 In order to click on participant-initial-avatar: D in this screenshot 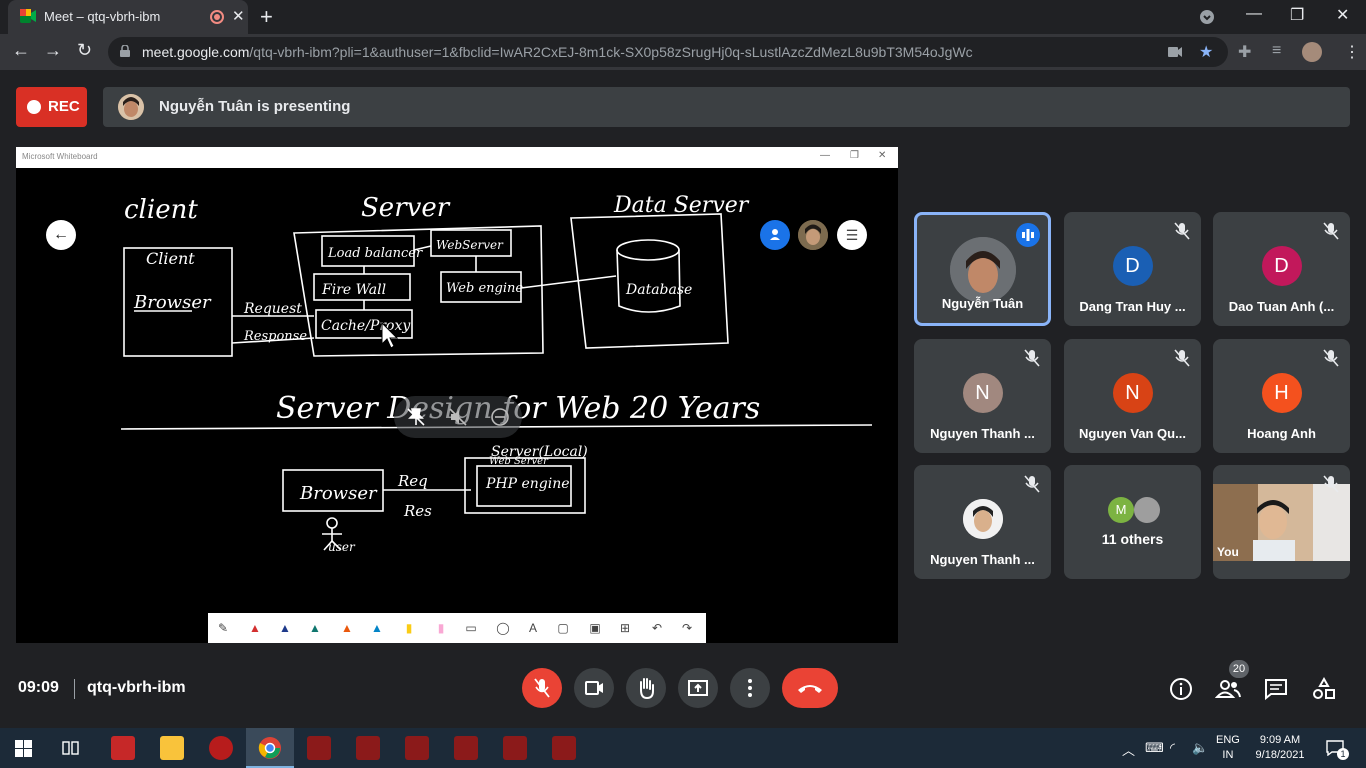, I will do `click(1132, 266)`.